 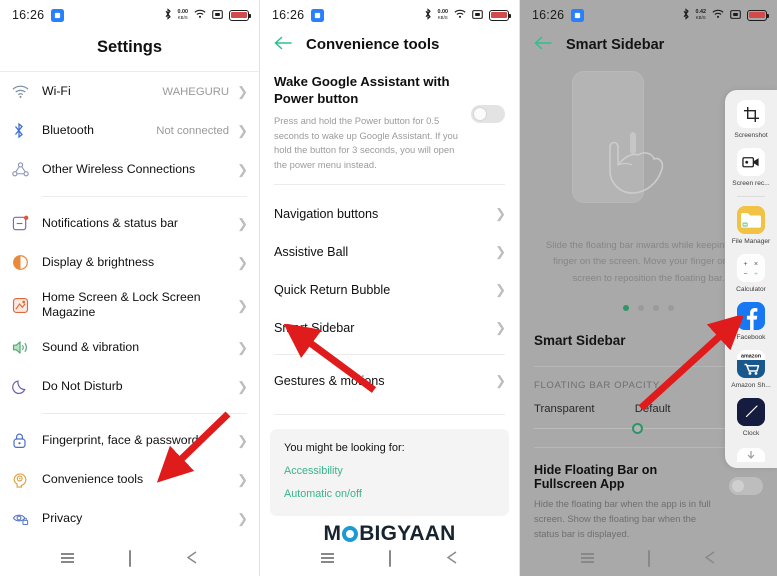 I want to click on status-time: 16:26, so click(x=28, y=15).